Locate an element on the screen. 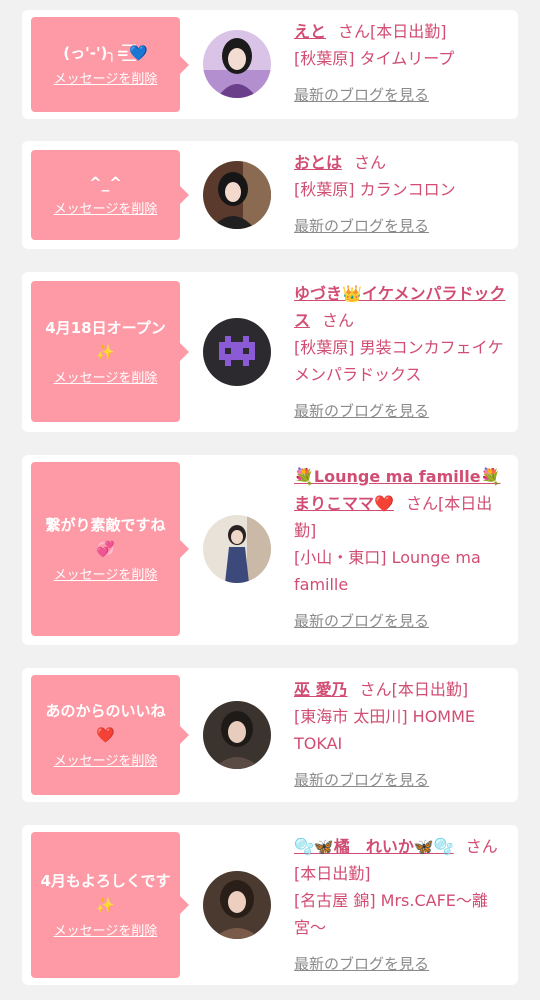  message-bubble: 4月18日オープン✨ メッセージを削除 is located at coordinates (110, 351).